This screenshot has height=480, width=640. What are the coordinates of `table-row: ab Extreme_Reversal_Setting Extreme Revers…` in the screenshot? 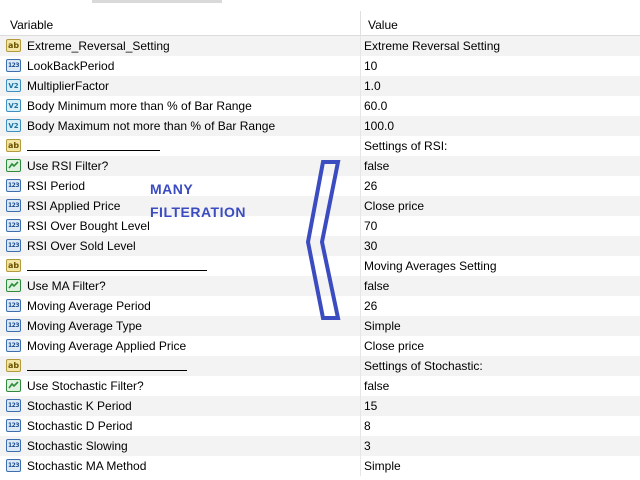 It's located at (320, 46).